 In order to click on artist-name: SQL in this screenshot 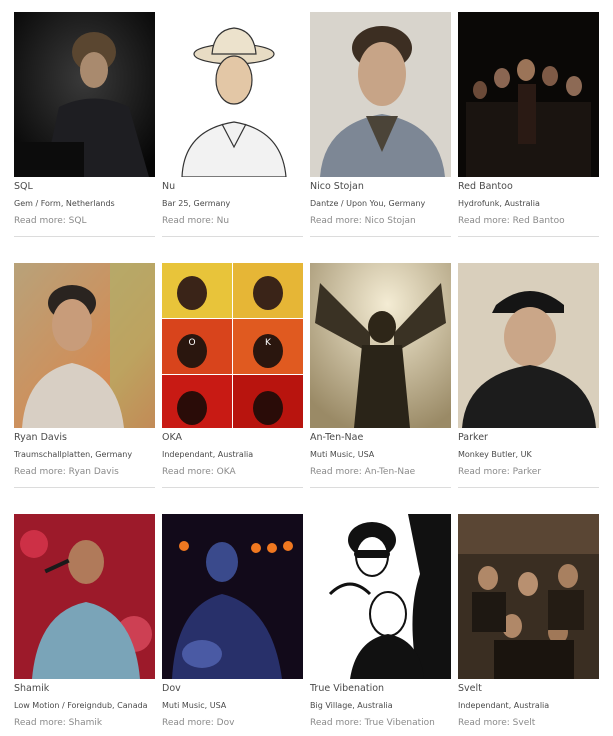, I will do `click(23, 186)`.